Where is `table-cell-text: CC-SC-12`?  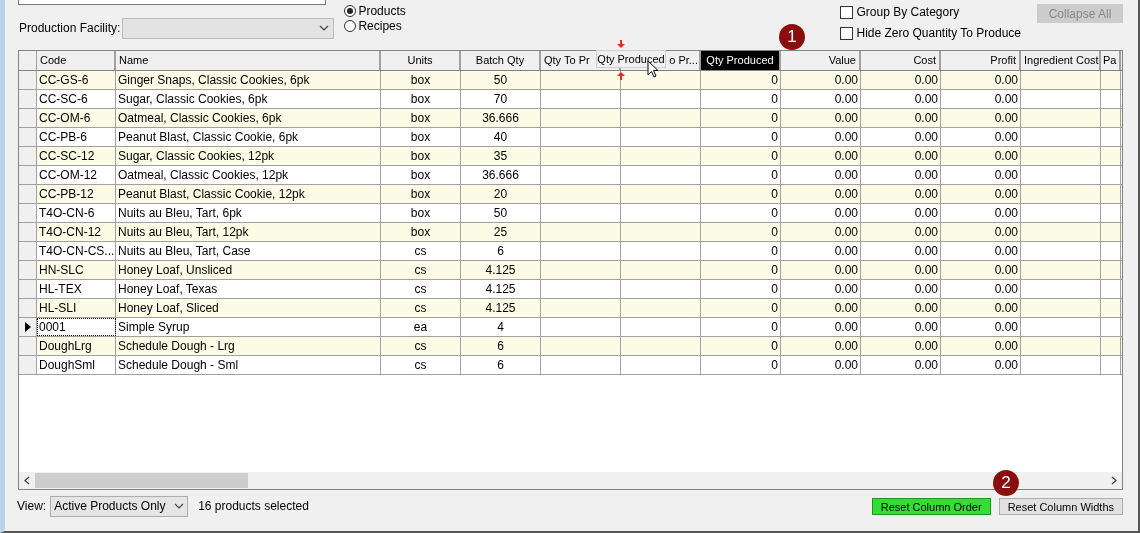
table-cell-text: CC-SC-12 is located at coordinates (67, 156).